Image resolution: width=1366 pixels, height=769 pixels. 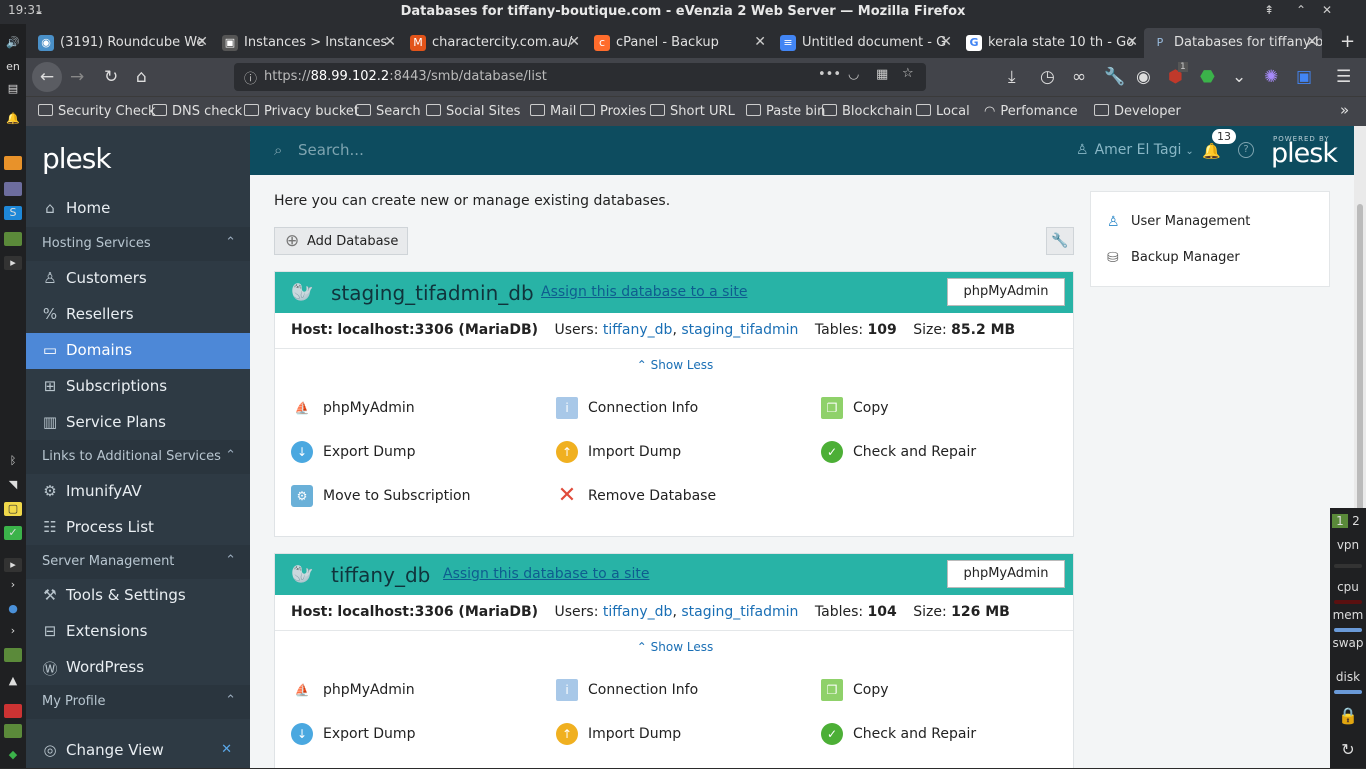 What do you see at coordinates (13, 239) in the screenshot?
I see `files-launcher-icon` at bounding box center [13, 239].